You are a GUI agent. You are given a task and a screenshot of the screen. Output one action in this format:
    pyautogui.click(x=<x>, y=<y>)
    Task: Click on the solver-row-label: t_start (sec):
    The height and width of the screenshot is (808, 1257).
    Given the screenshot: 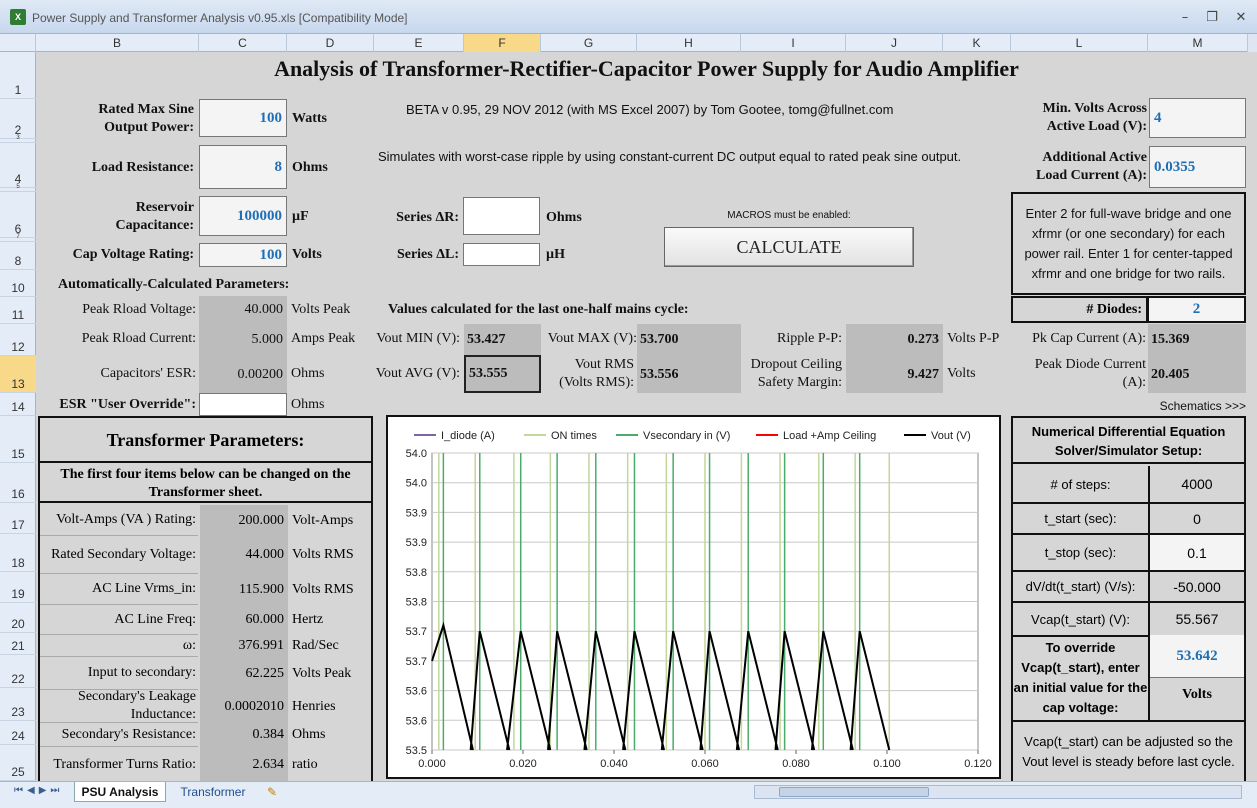 What is the action you would take?
    pyautogui.click(x=1081, y=518)
    